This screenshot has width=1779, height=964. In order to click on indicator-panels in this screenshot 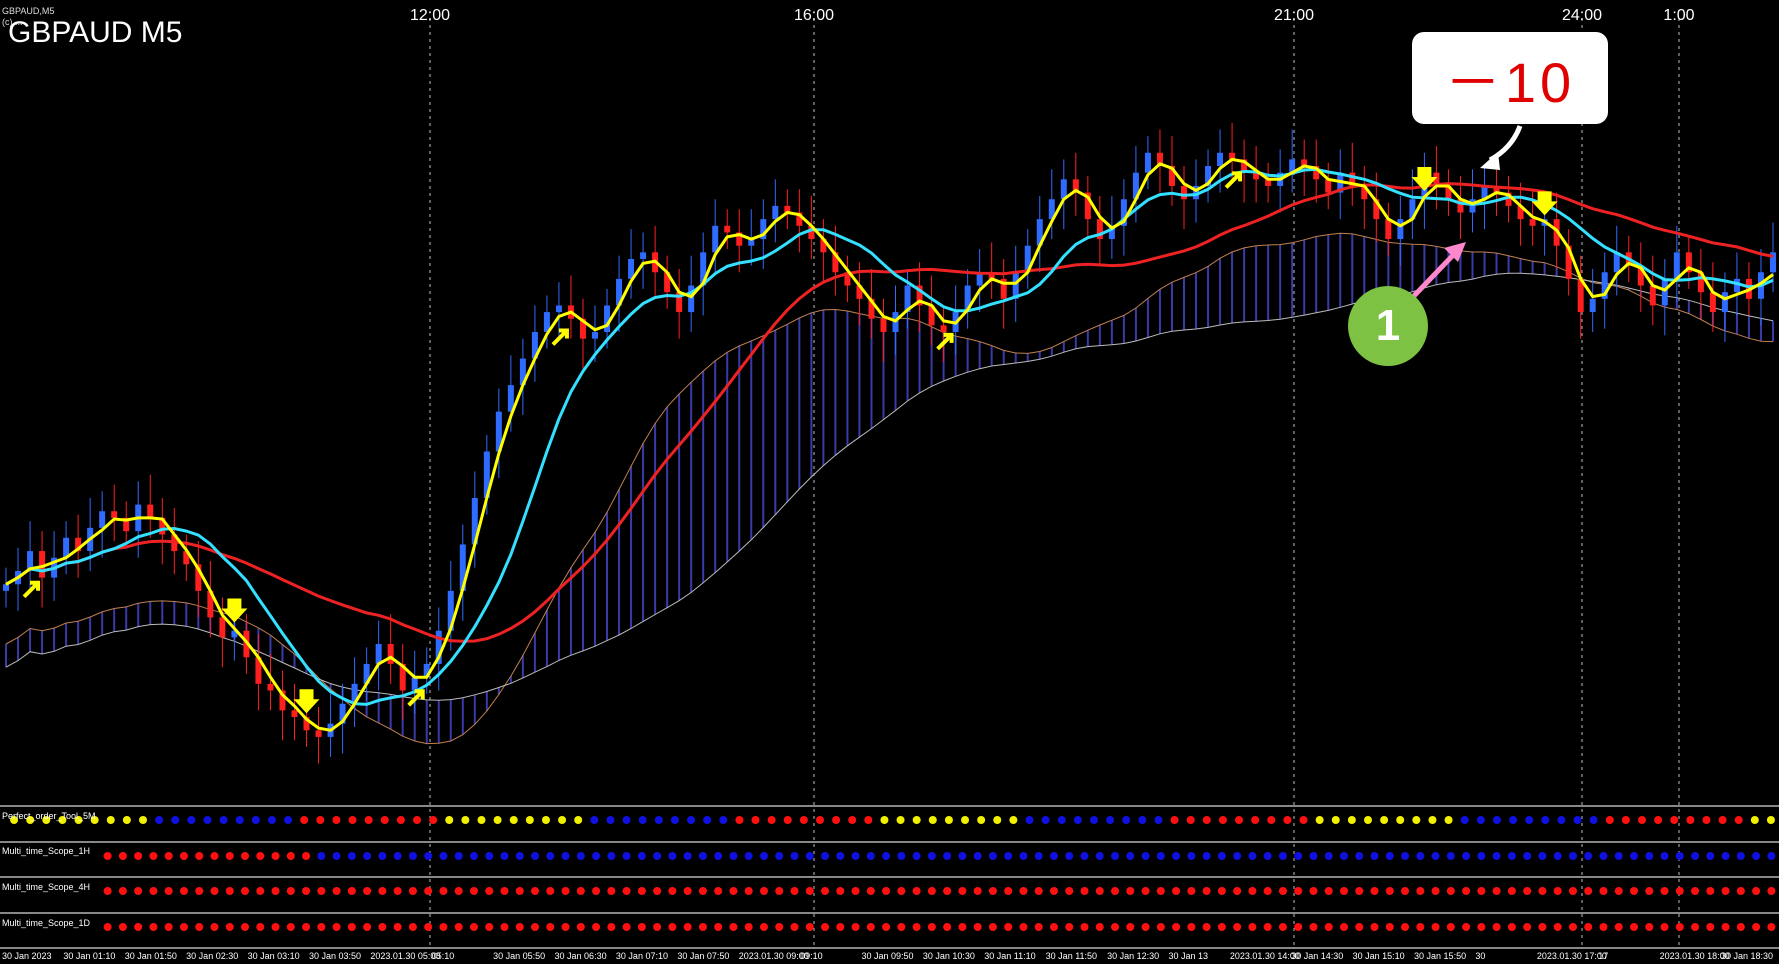, I will do `click(889, 877)`.